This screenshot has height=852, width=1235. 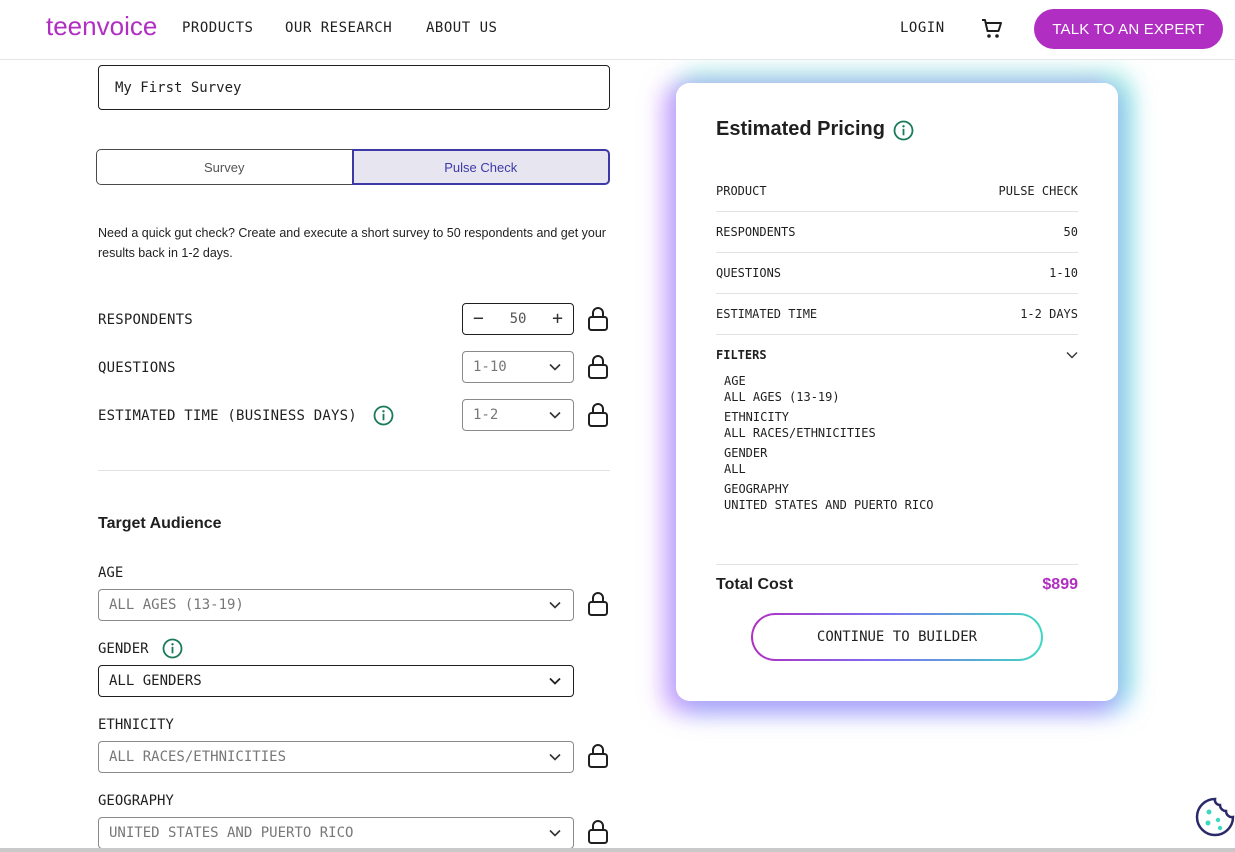 I want to click on pricing-row-label: RESPONDENTS, so click(x=756, y=232).